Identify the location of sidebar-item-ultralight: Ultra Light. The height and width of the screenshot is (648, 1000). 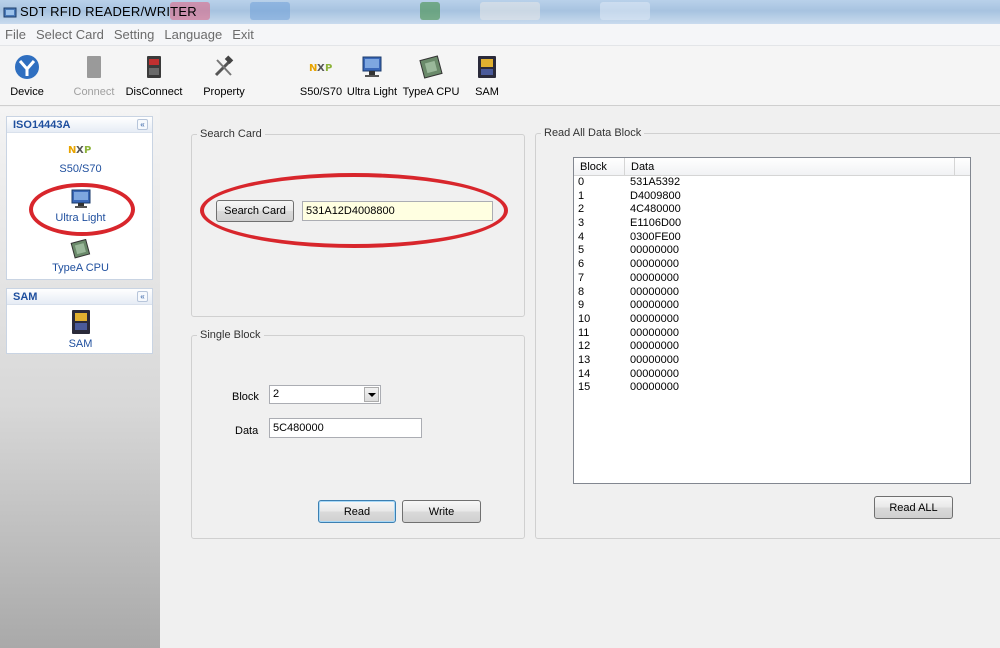
(80, 206).